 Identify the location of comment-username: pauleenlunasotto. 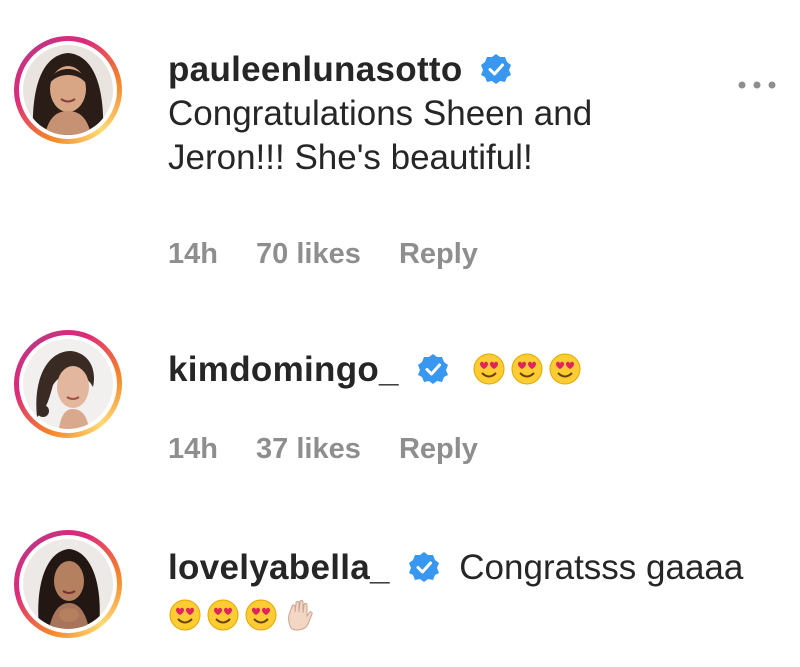
(315, 69).